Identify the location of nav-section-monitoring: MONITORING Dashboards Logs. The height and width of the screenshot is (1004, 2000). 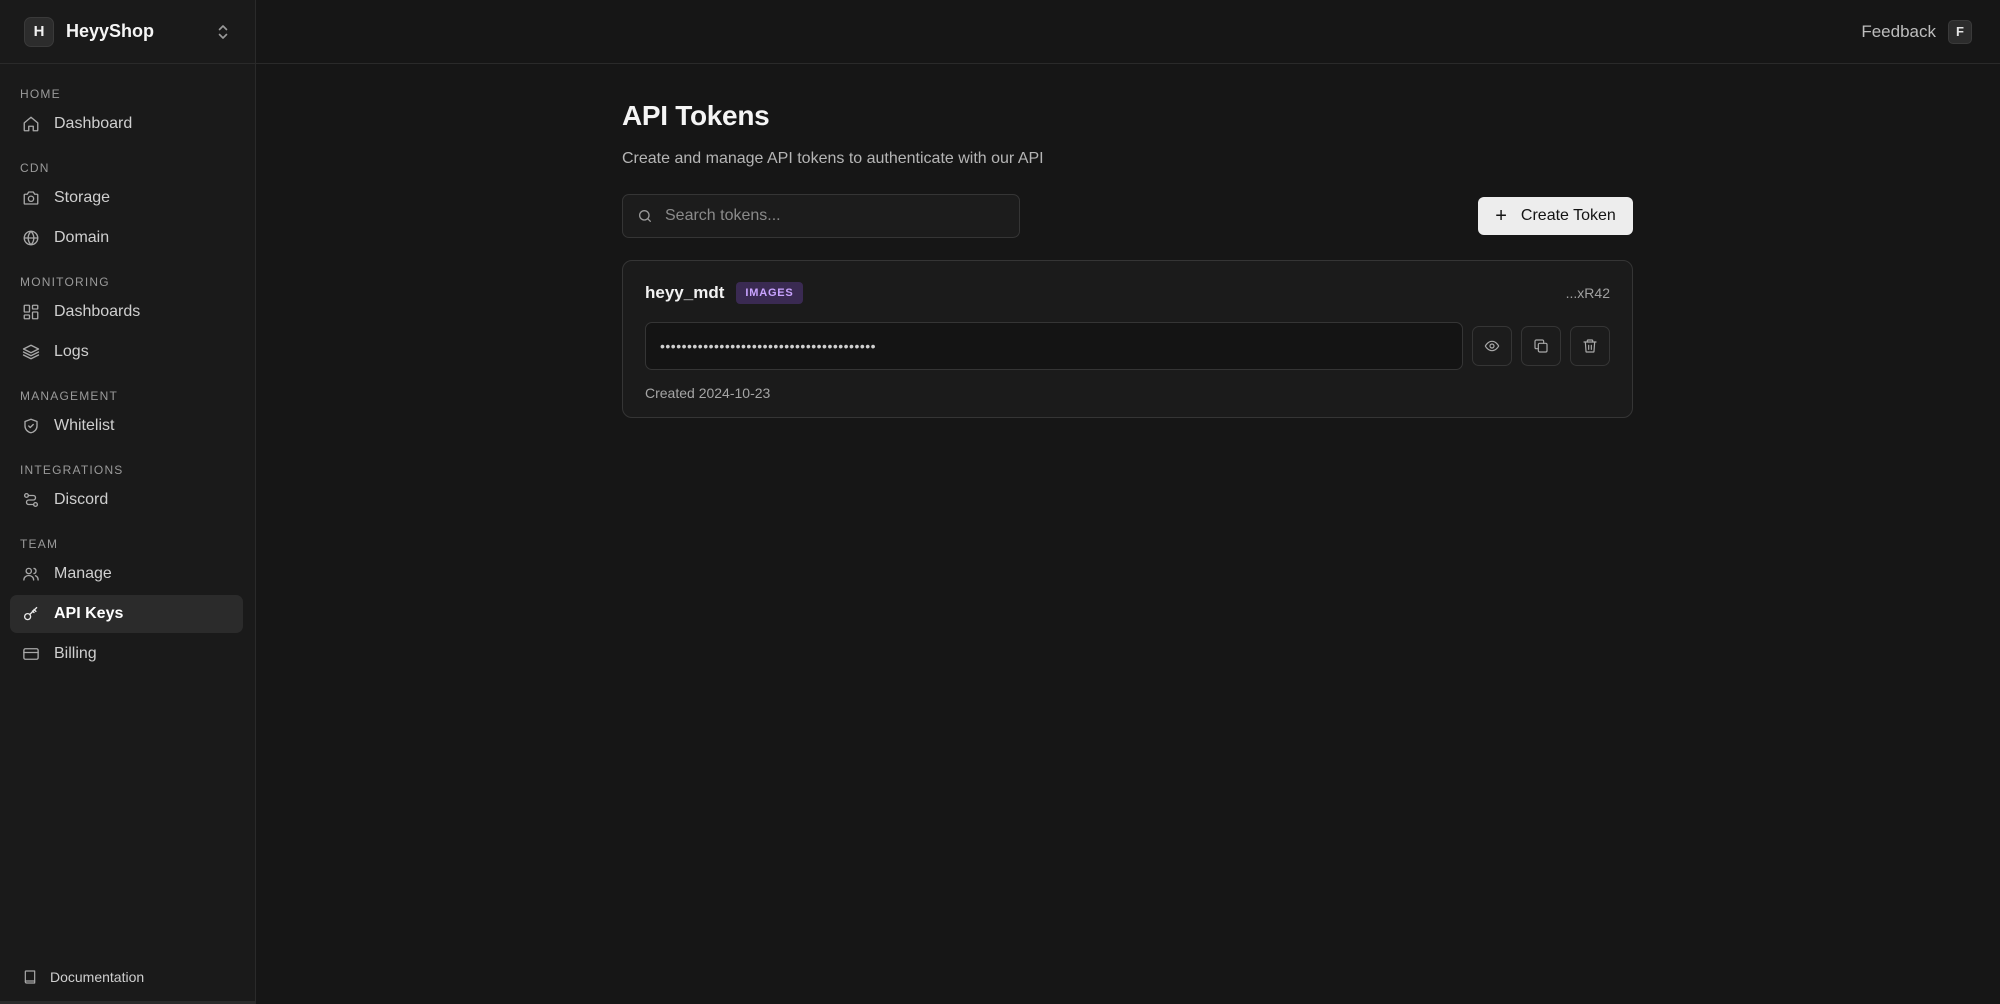
(127, 322).